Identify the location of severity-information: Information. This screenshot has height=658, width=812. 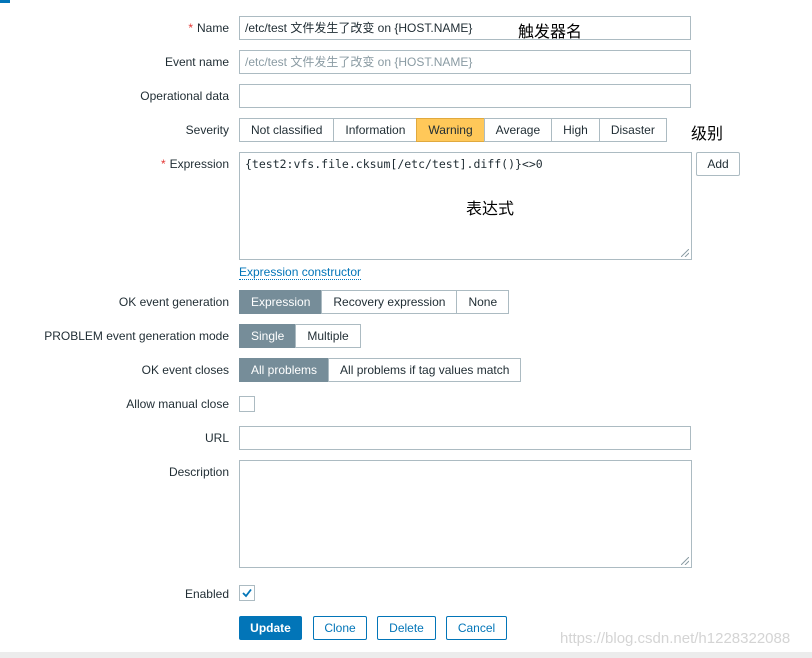
(375, 130).